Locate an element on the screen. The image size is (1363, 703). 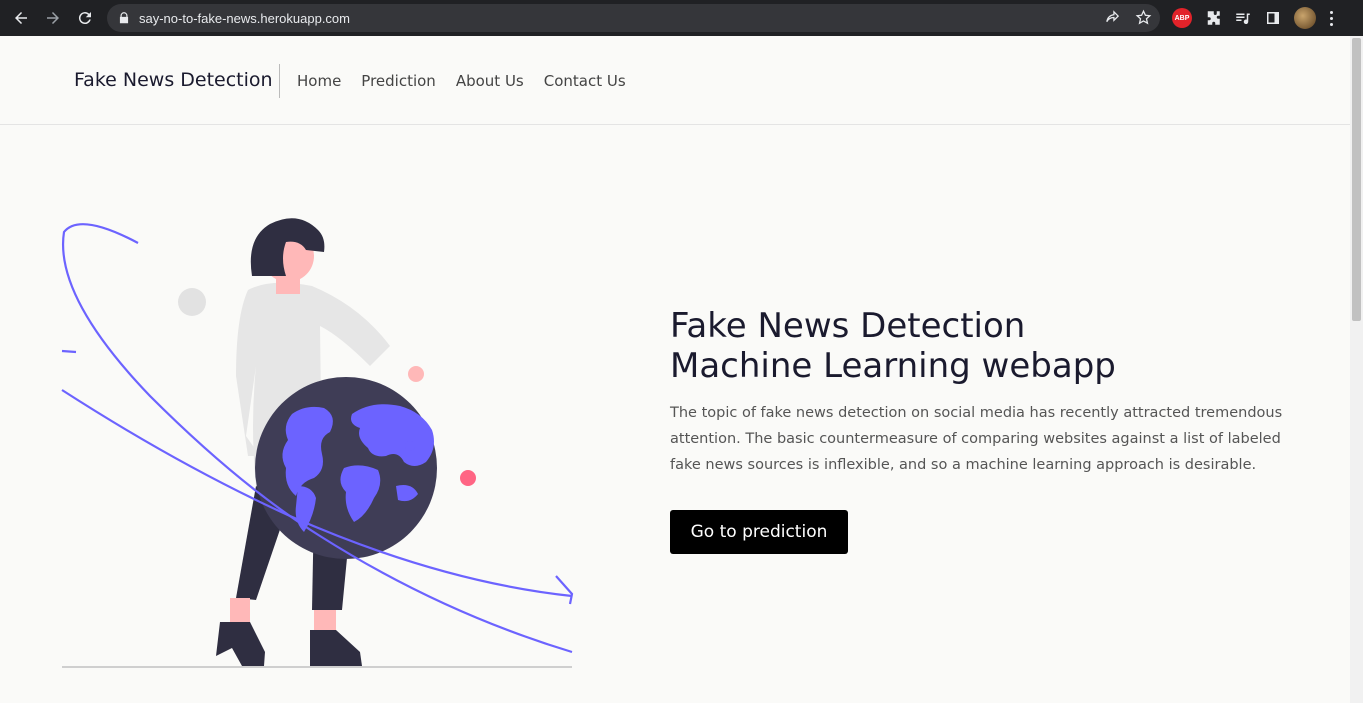
left-ankle is located at coordinates (240, 611).